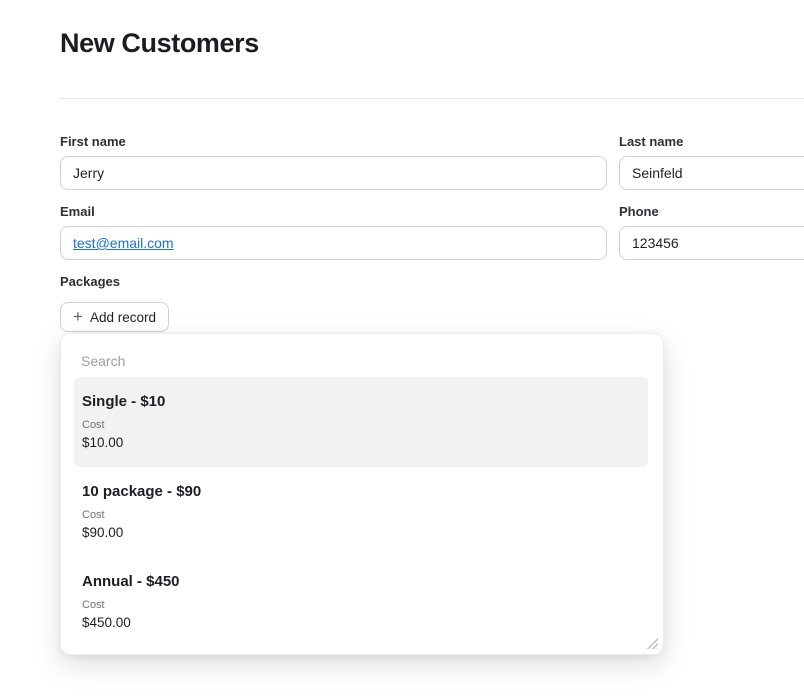 The width and height of the screenshot is (804, 697). I want to click on option-title: Annual - $450, so click(131, 581).